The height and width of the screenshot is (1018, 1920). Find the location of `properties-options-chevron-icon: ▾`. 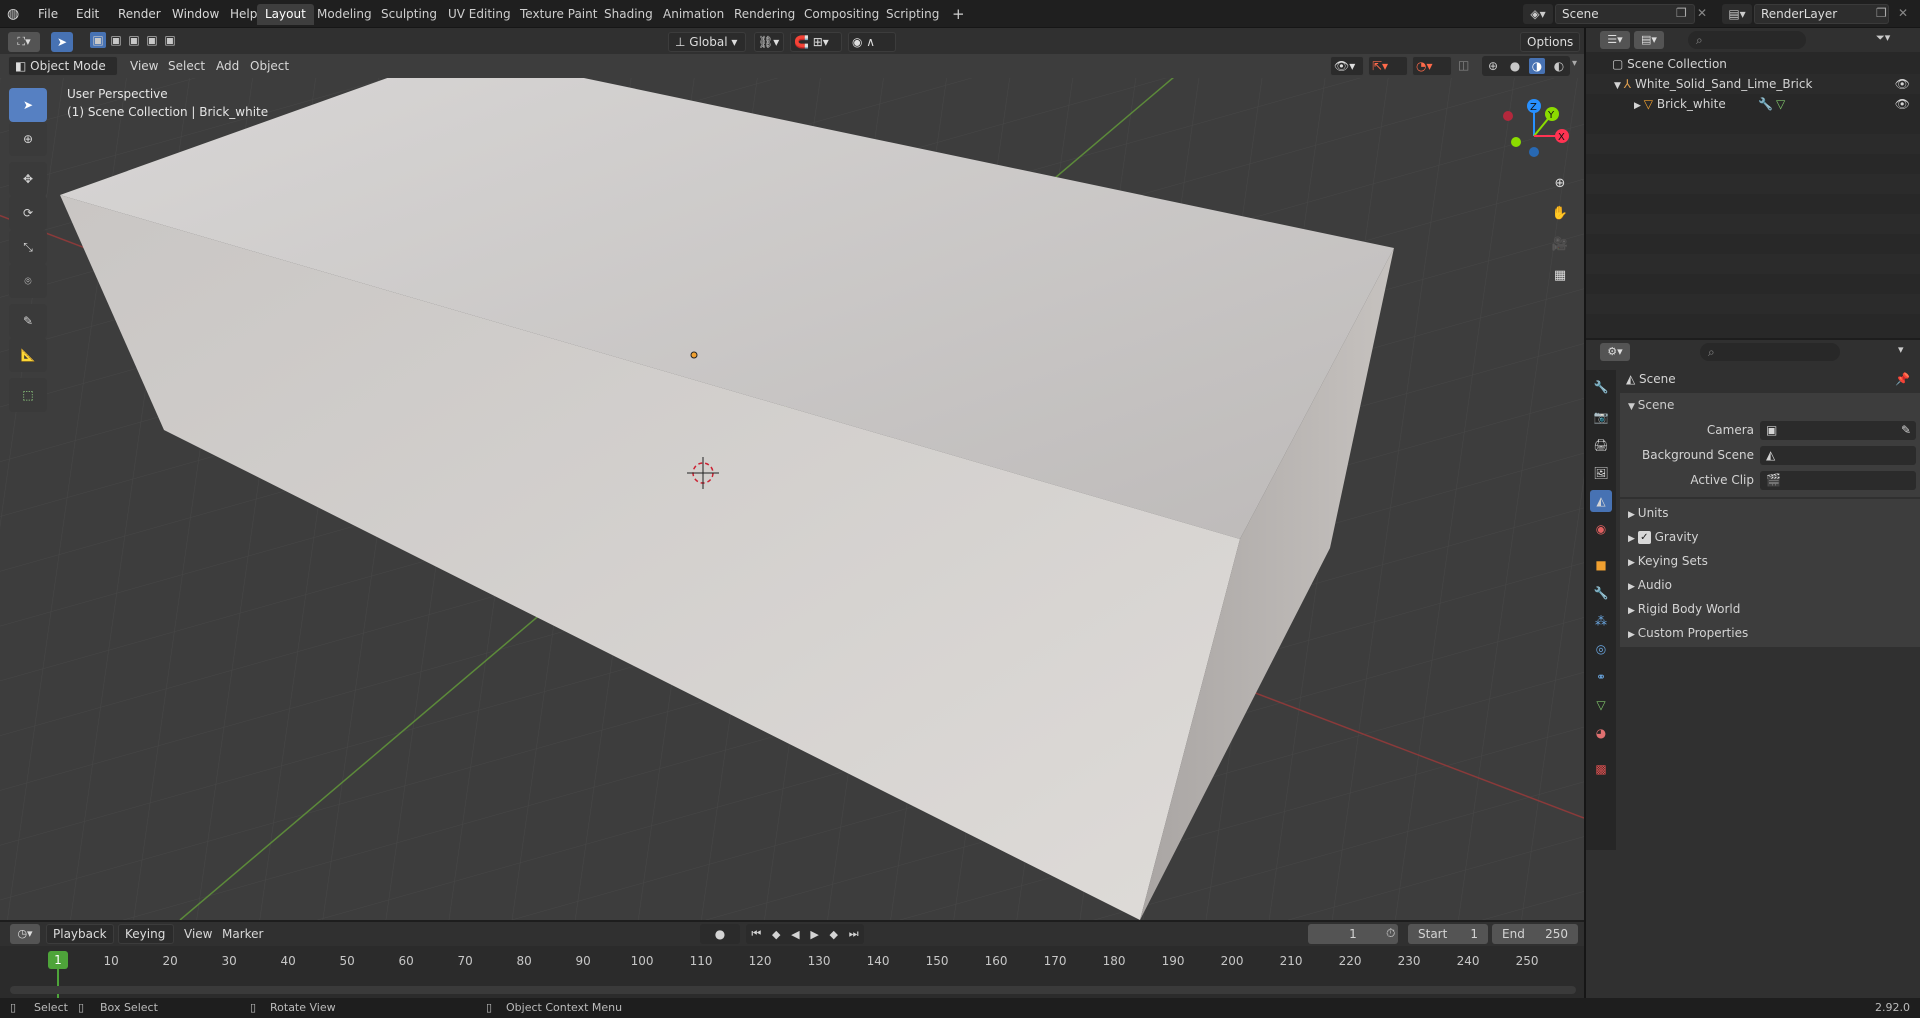

properties-options-chevron-icon: ▾ is located at coordinates (1901, 349).